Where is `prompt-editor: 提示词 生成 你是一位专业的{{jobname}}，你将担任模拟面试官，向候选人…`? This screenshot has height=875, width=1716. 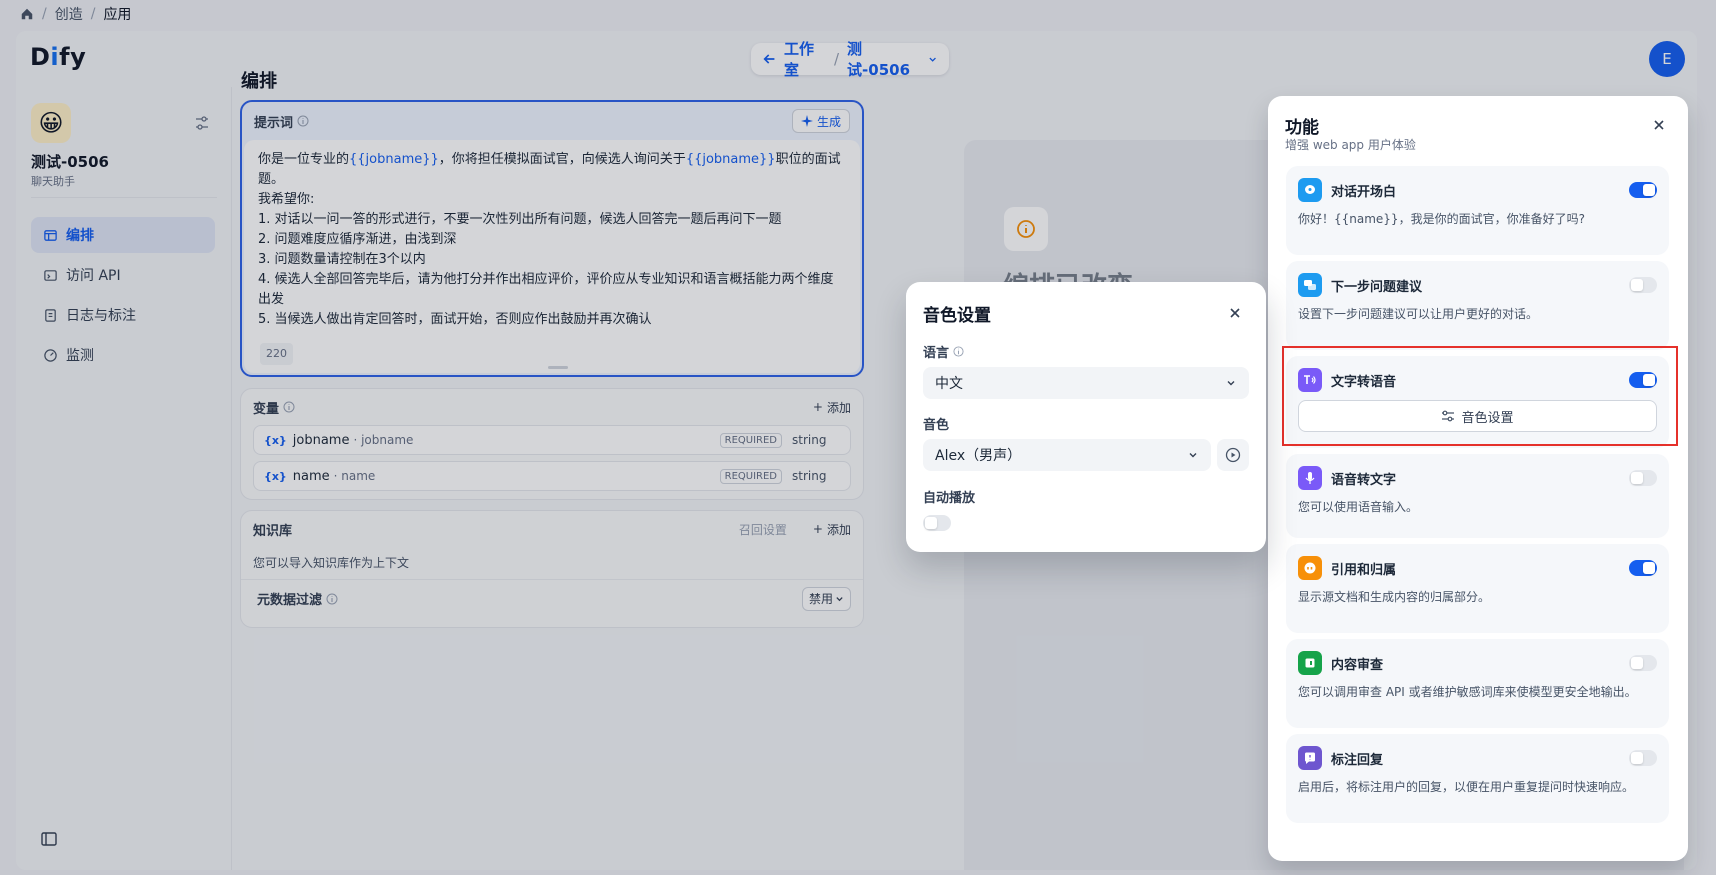 prompt-editor: 提示词 生成 你是一位专业的{{jobname}}，你将担任模拟面试官，向候选人… is located at coordinates (552, 238).